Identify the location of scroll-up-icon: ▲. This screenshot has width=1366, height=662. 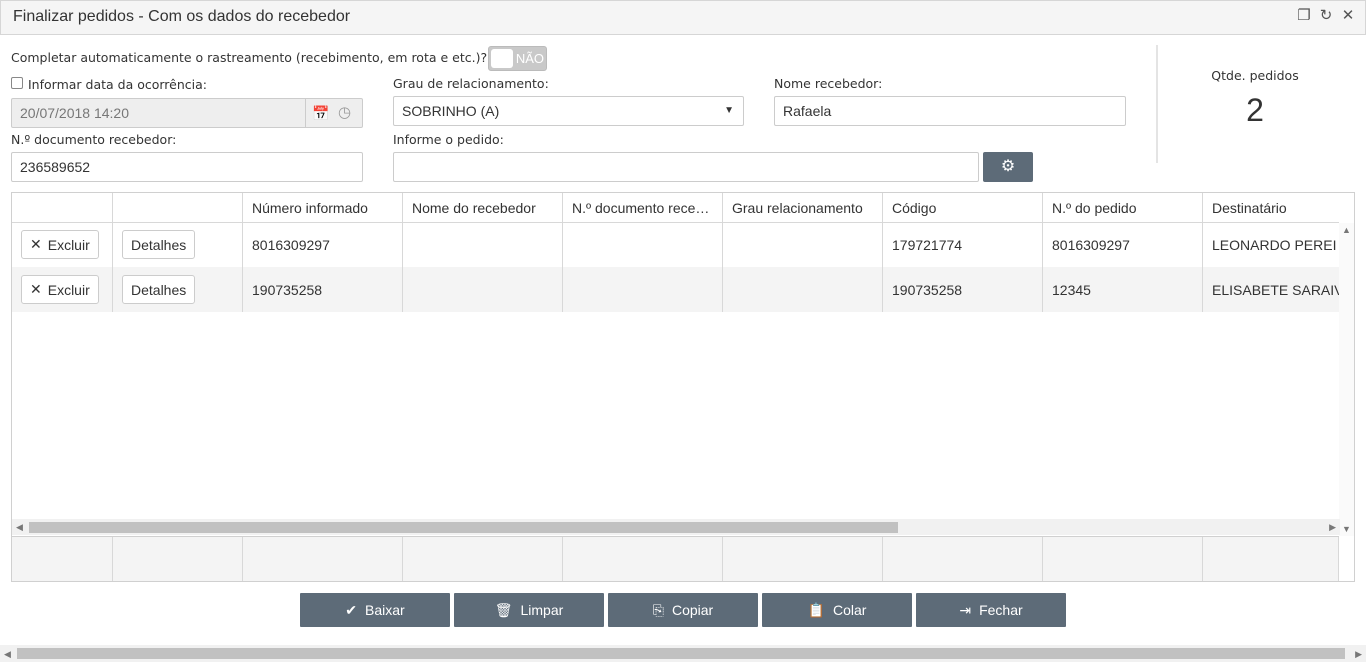
(1346, 230).